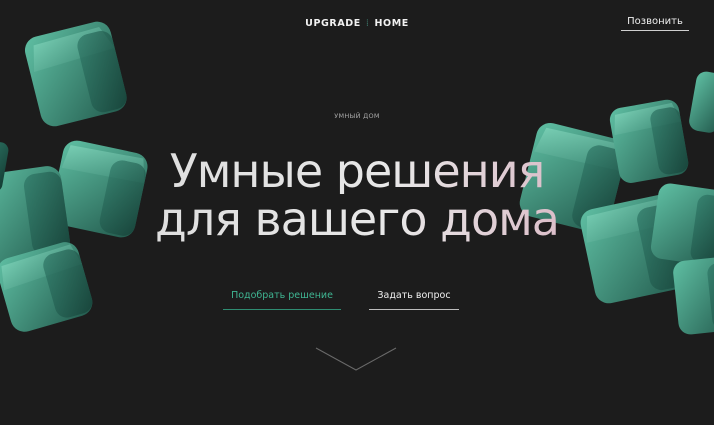 This screenshot has height=425, width=714. What do you see at coordinates (333, 23) in the screenshot?
I see `logo-text-left: UPGRADE` at bounding box center [333, 23].